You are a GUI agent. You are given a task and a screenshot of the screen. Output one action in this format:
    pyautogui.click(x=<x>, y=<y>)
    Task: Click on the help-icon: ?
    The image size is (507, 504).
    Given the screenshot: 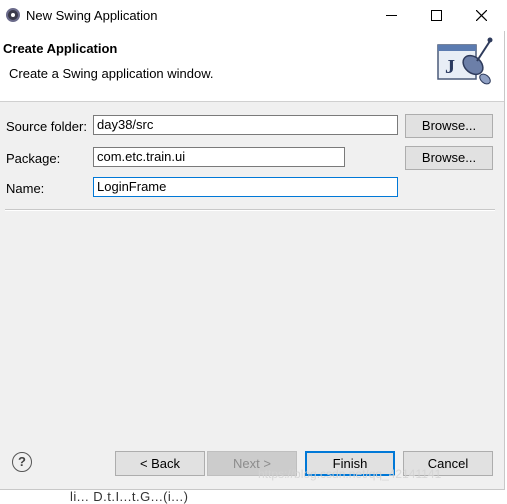 What is the action you would take?
    pyautogui.click(x=22, y=462)
    